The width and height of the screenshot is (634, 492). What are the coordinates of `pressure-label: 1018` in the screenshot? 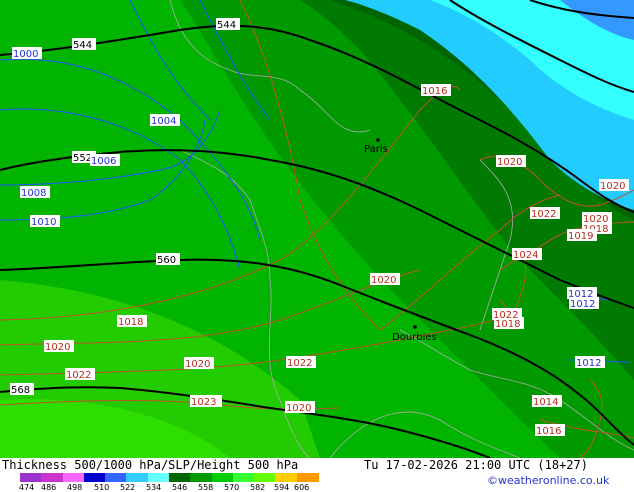 It's located at (130, 322).